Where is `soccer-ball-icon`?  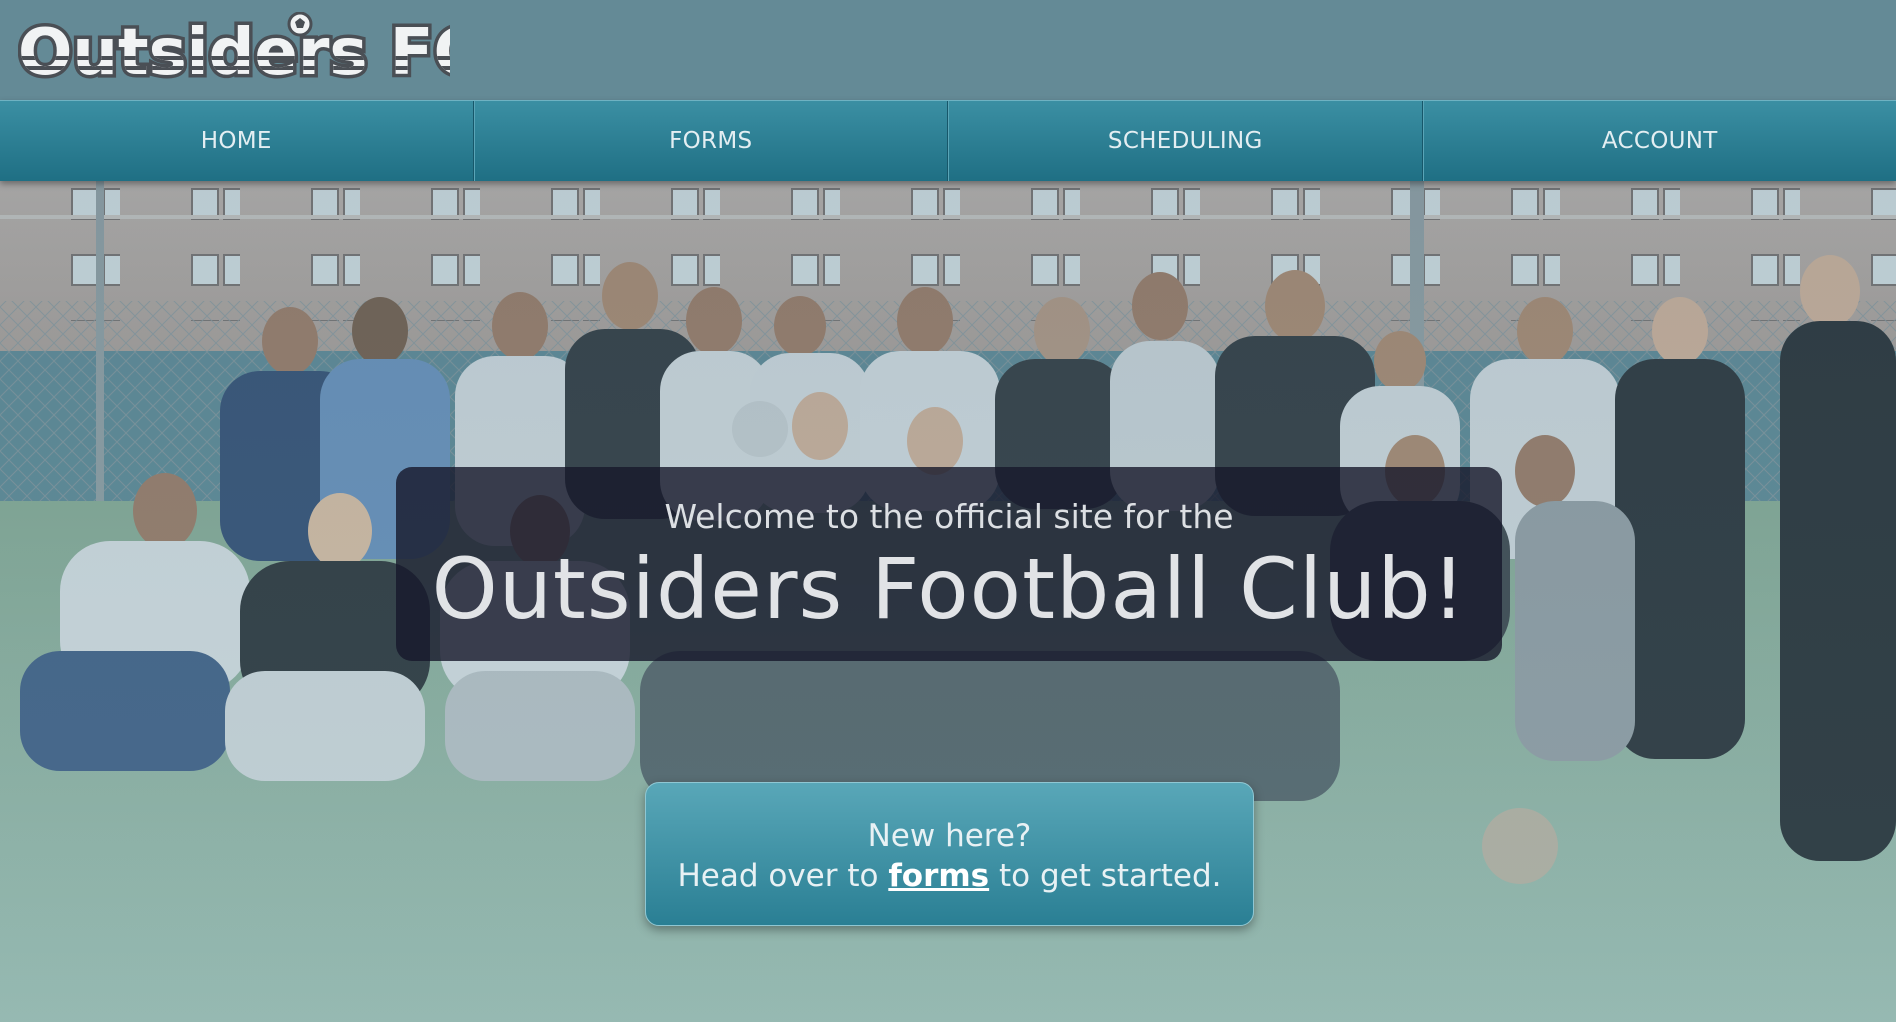
soccer-ball-icon is located at coordinates (300, 24).